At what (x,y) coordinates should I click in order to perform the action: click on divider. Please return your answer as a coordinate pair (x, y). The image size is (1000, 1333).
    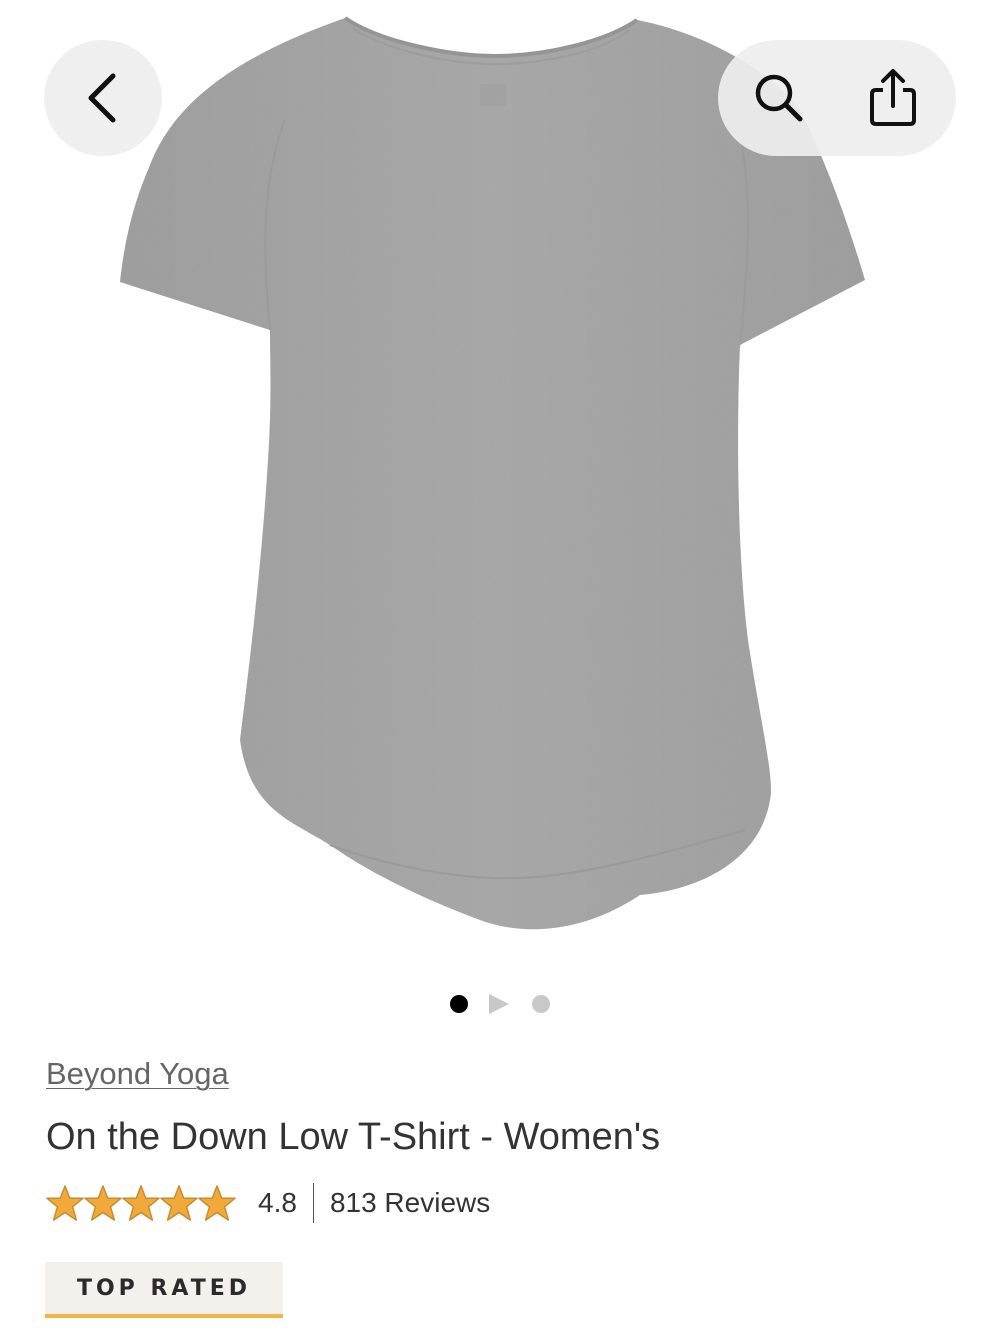
    Looking at the image, I should click on (313, 1203).